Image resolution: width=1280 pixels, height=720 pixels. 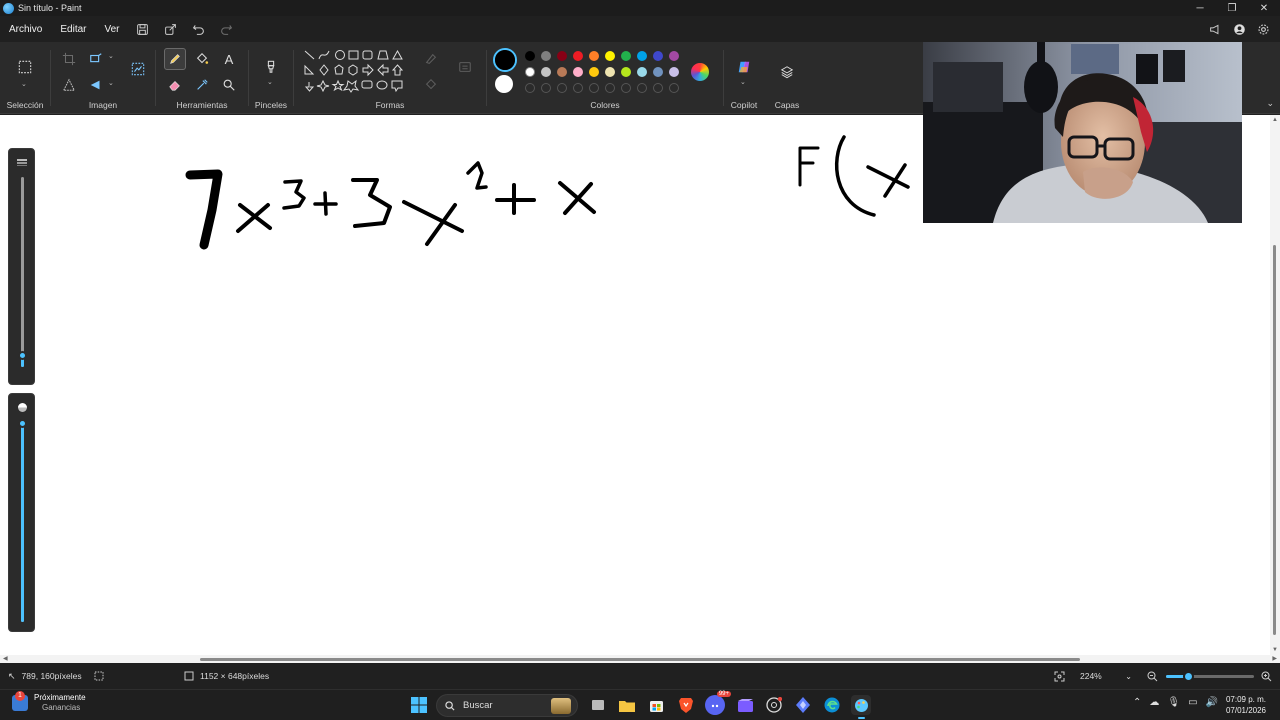 I want to click on fit-to-window-icon, so click(x=1059, y=676).